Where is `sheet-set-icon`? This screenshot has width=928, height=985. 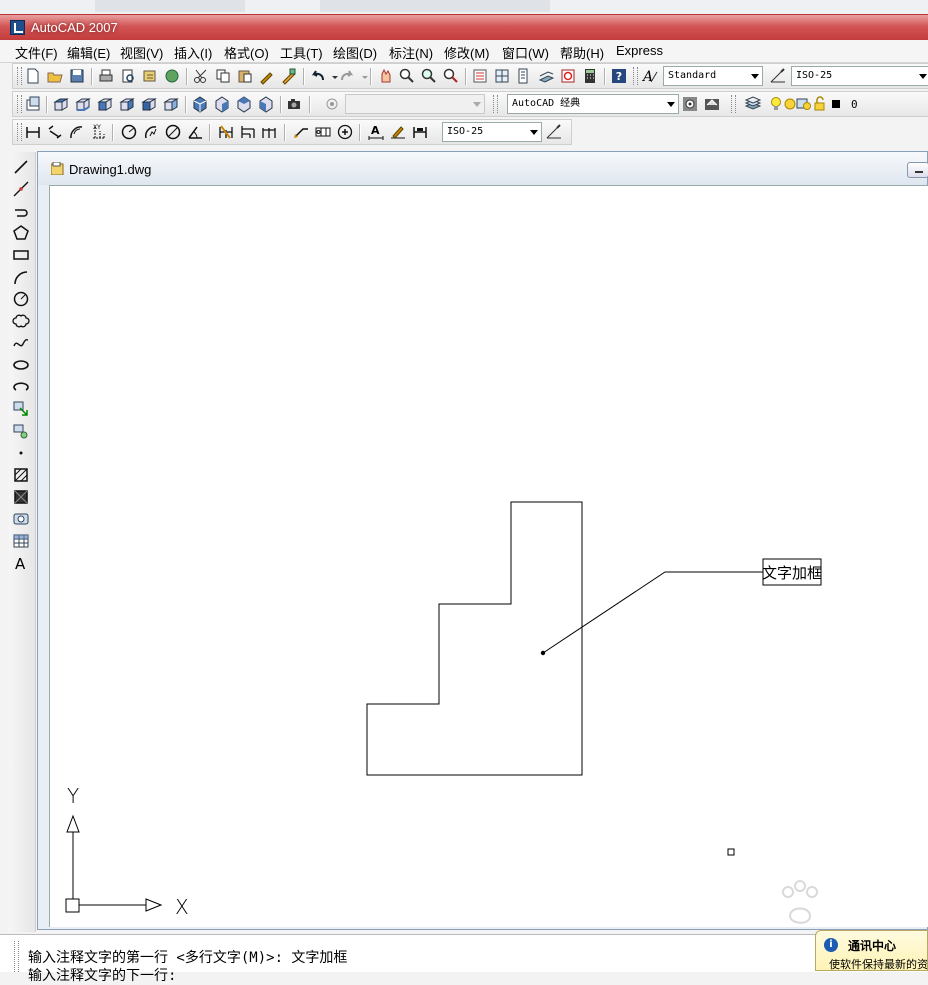 sheet-set-icon is located at coordinates (546, 76).